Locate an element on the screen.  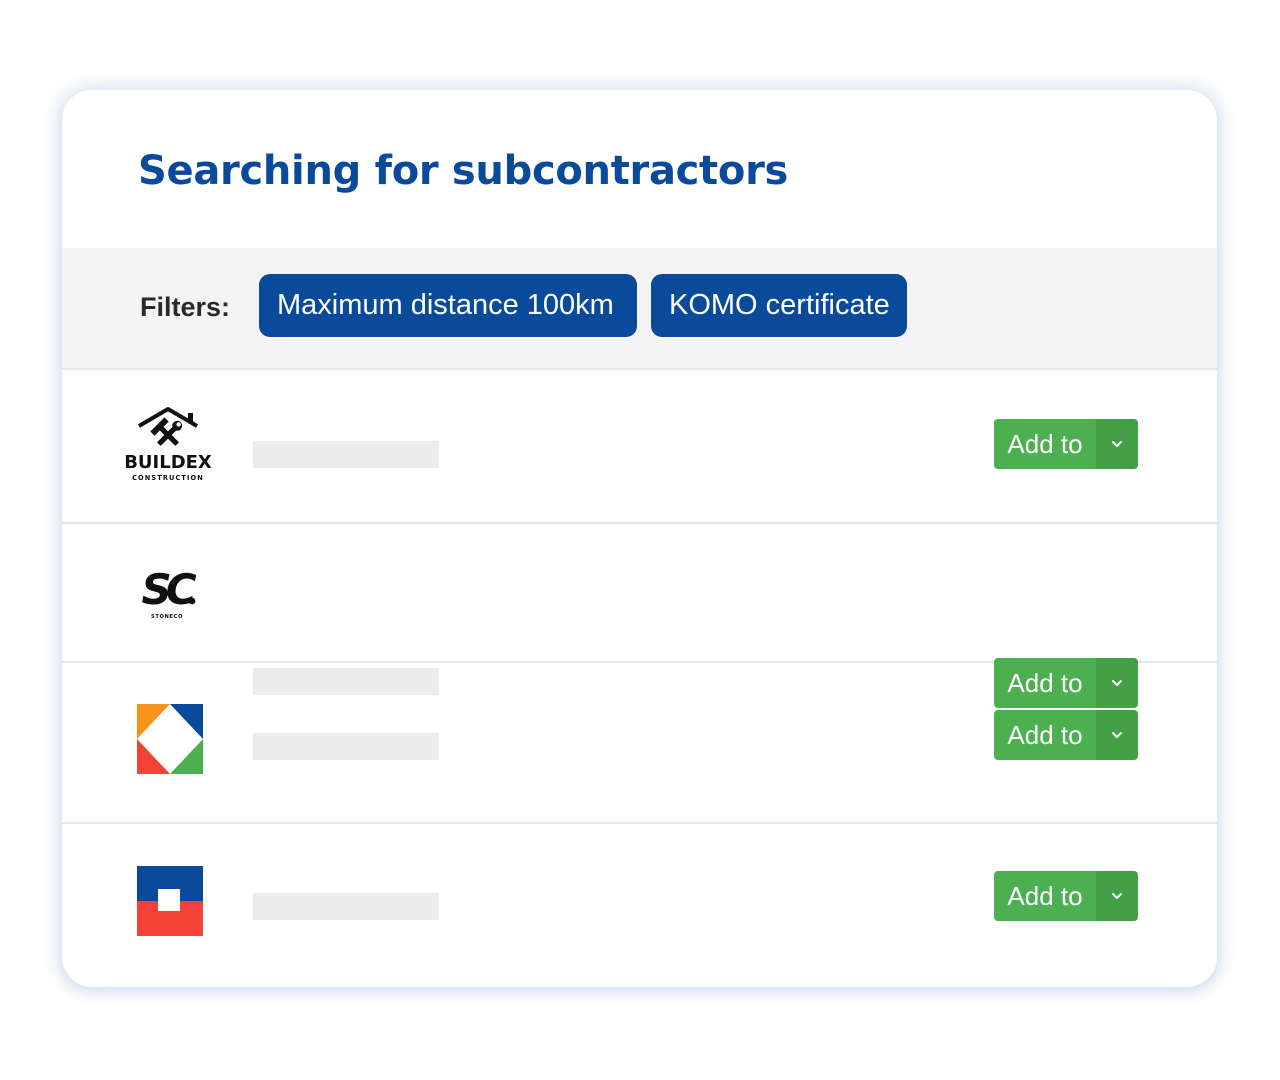
stoneco-logo: SC STONECO is located at coordinates (171, 592).